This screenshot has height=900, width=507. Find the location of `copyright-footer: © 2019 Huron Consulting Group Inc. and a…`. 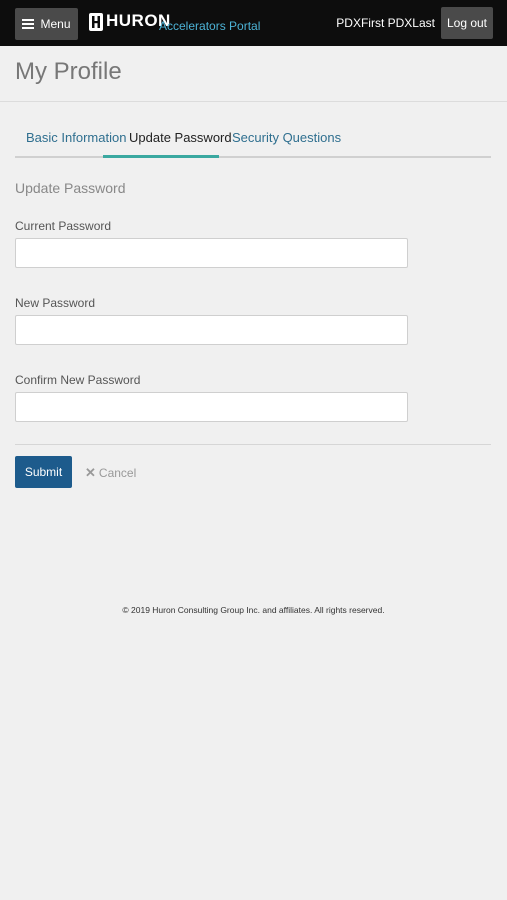

copyright-footer: © 2019 Huron Consulting Group Inc. and a… is located at coordinates (253, 610).